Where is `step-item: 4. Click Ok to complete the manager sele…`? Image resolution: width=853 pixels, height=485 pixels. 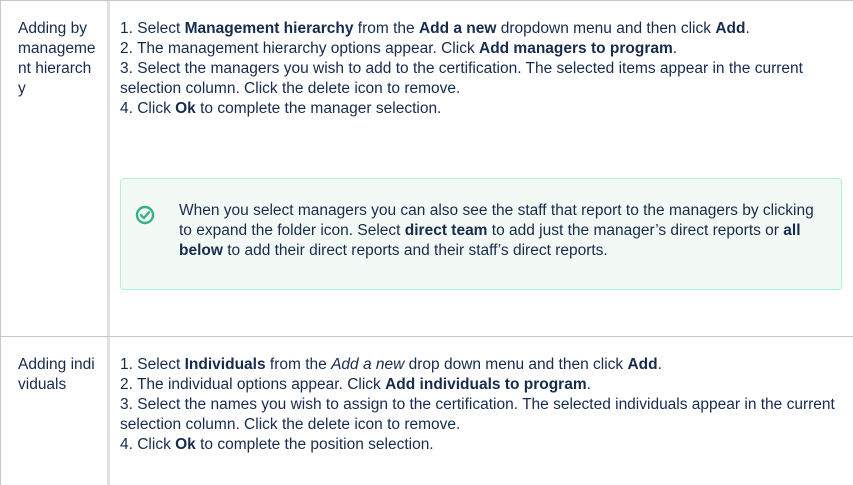 step-item: 4. Click Ok to complete the manager sele… is located at coordinates (482, 109).